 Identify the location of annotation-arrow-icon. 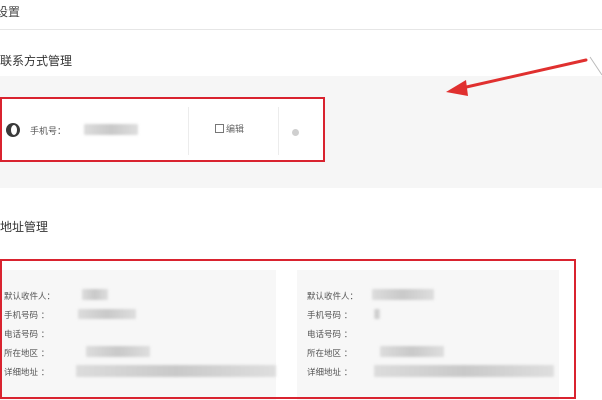
(524, 76).